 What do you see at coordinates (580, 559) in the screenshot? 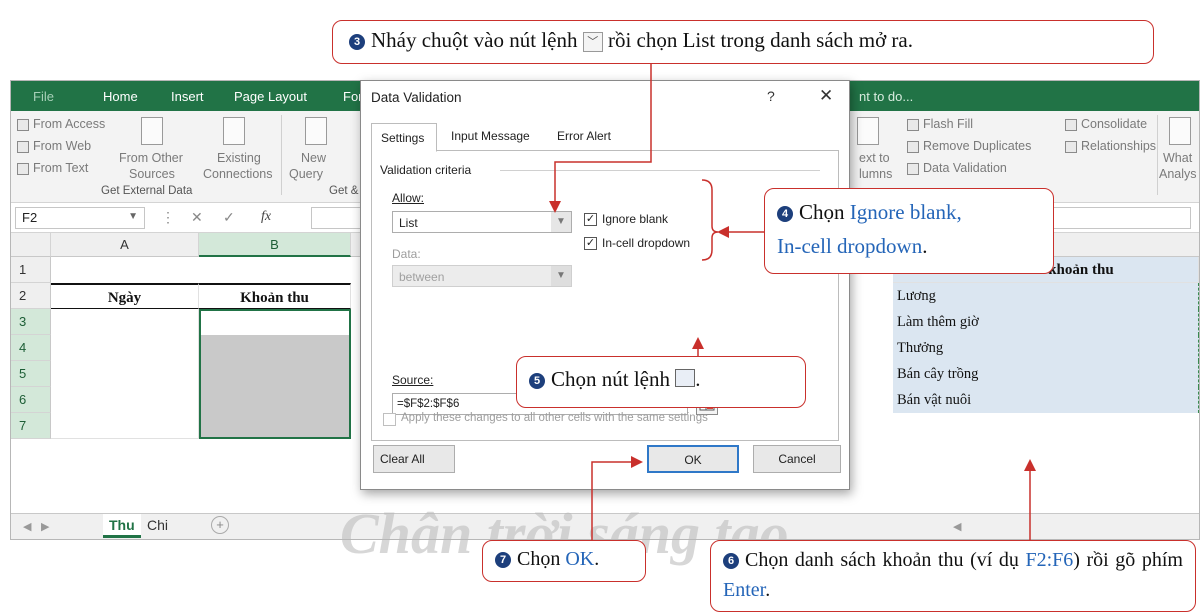
I see `callout-highlight: OK` at bounding box center [580, 559].